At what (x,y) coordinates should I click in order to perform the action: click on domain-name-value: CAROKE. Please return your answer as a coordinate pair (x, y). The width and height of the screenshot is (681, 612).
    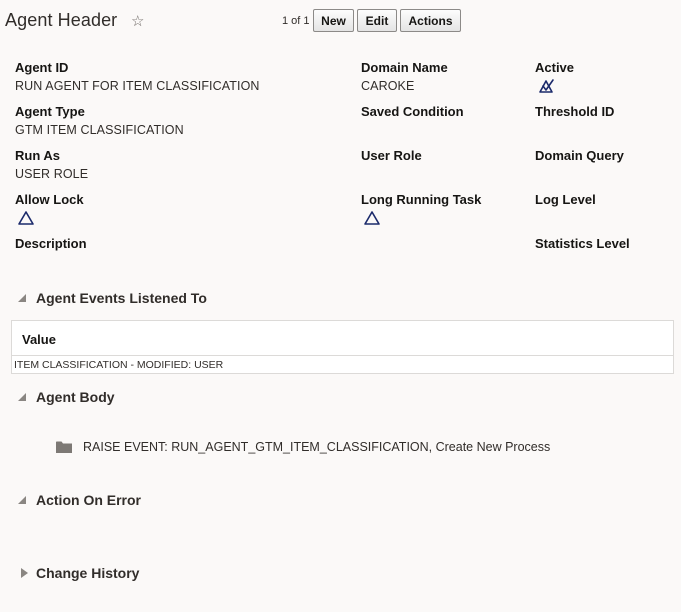
    Looking at the image, I should click on (388, 86).